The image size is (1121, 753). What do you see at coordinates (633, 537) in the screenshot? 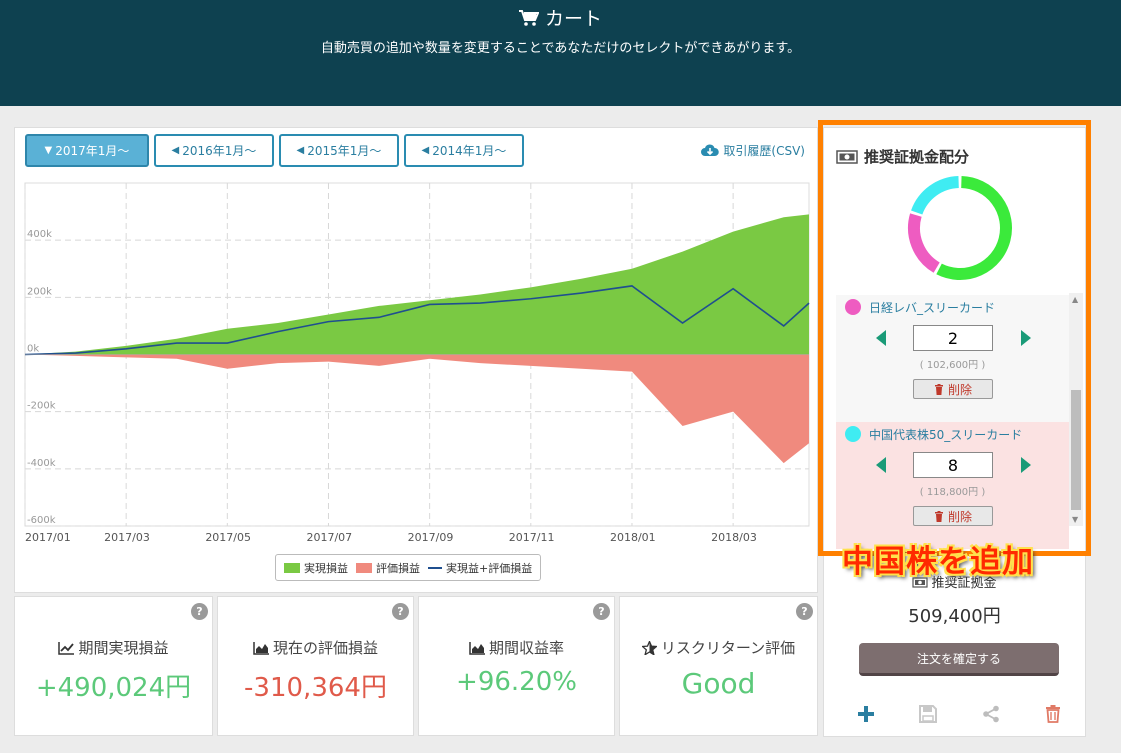
I see `x-tick-label: 2018/01` at bounding box center [633, 537].